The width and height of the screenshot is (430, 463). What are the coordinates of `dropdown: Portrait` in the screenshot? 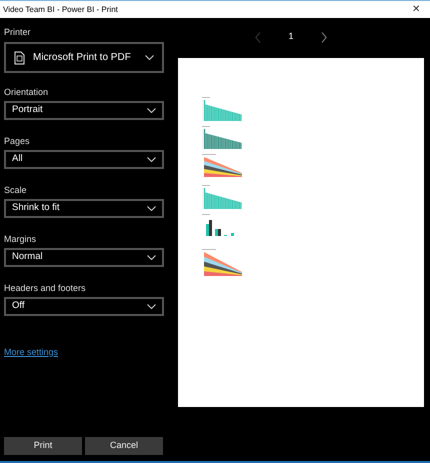 It's located at (84, 110).